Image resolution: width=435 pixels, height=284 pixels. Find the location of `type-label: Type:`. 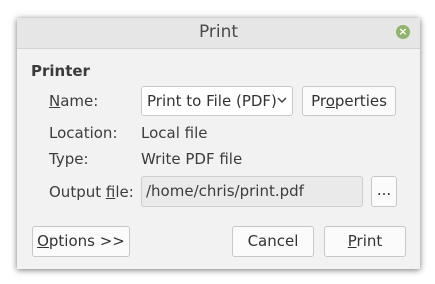

type-label: Type: is located at coordinates (69, 159).